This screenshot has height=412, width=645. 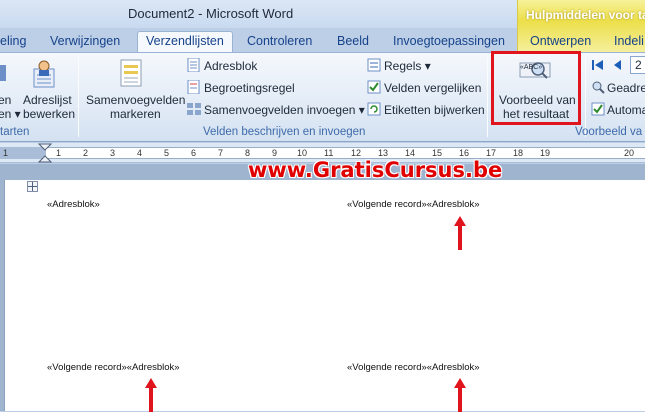 What do you see at coordinates (73, 204) in the screenshot?
I see `merge-field-cell: «Adresblok»` at bounding box center [73, 204].